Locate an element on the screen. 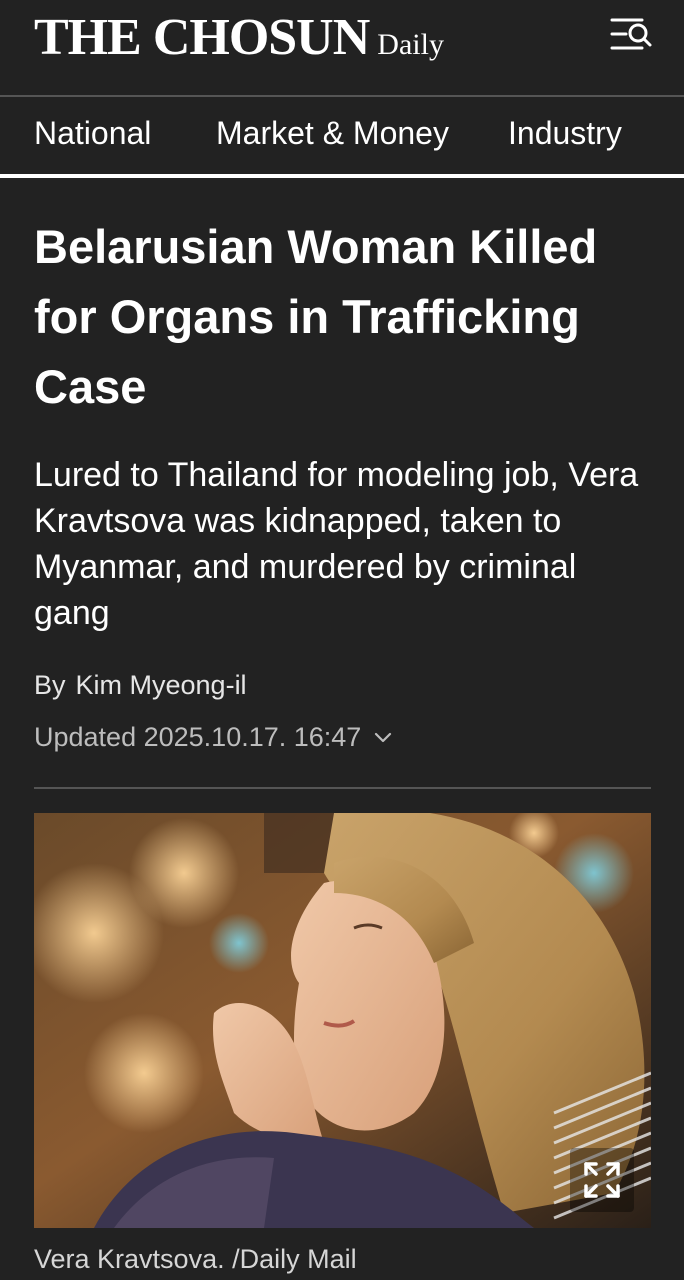 The height and width of the screenshot is (1280, 684). nav-divider is located at coordinates (342, 176).